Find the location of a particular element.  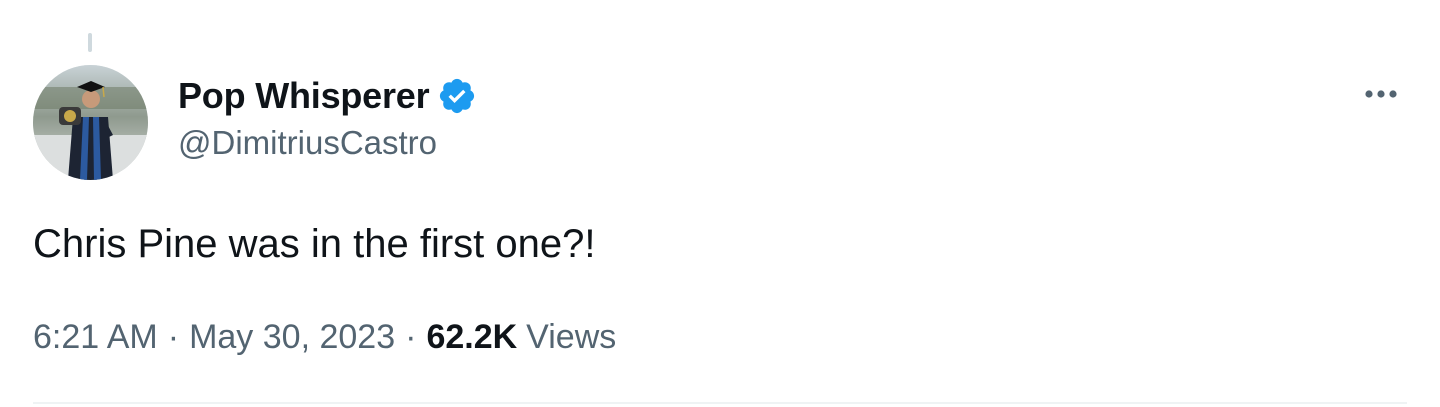

tweet-date: May 30, 2023 is located at coordinates (292, 337).